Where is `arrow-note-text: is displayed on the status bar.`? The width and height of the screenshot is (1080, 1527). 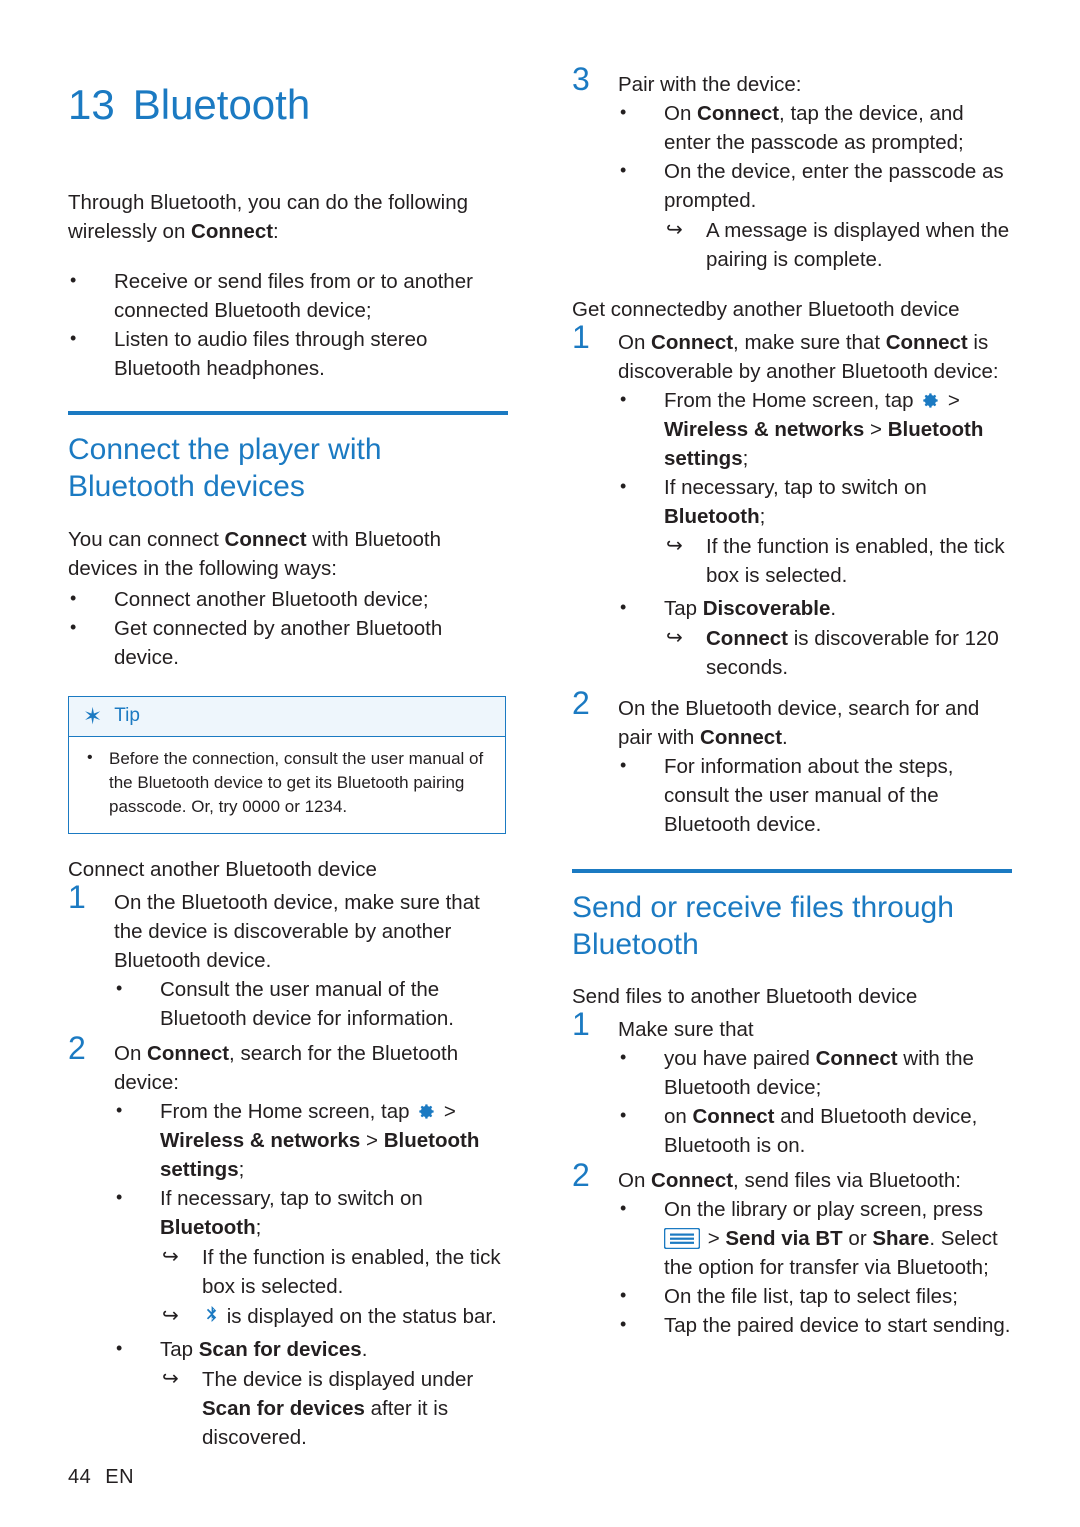
arrow-note-text: is displayed on the status bar. is located at coordinates (361, 1316).